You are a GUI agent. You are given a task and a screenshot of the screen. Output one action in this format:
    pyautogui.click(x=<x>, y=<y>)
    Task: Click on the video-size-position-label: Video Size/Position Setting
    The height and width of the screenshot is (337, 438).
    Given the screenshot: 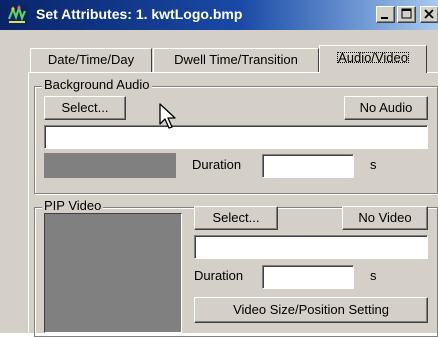 What is the action you would take?
    pyautogui.click(x=311, y=309)
    